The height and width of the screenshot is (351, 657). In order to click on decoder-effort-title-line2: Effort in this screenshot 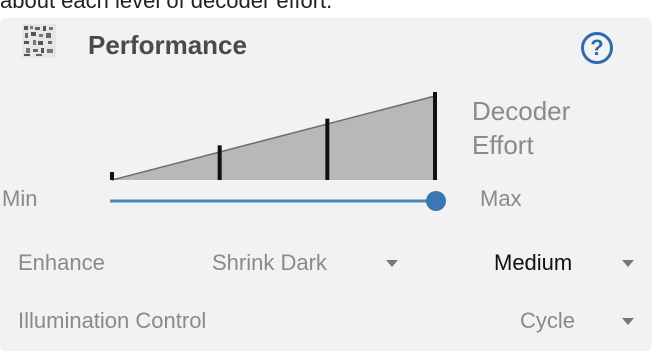, I will do `click(503, 145)`.